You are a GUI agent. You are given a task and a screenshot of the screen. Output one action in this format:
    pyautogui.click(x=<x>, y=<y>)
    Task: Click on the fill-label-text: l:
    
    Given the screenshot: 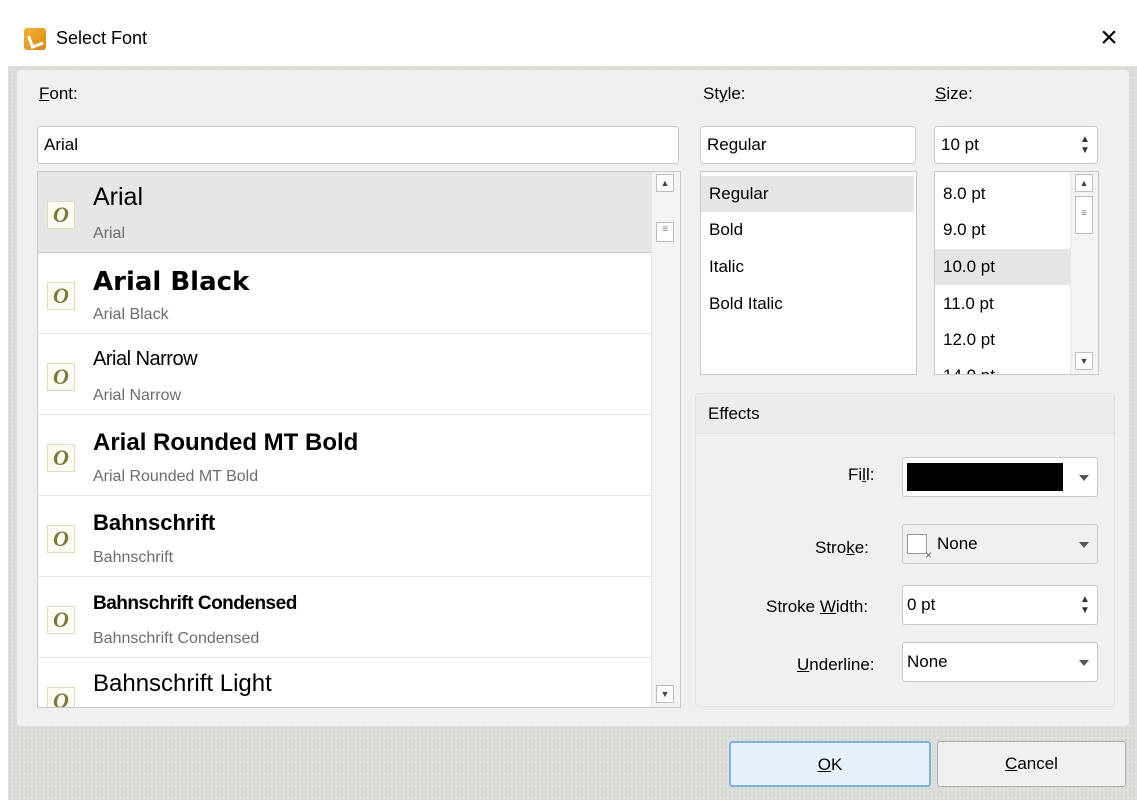 What is the action you would take?
    pyautogui.click(x=870, y=474)
    